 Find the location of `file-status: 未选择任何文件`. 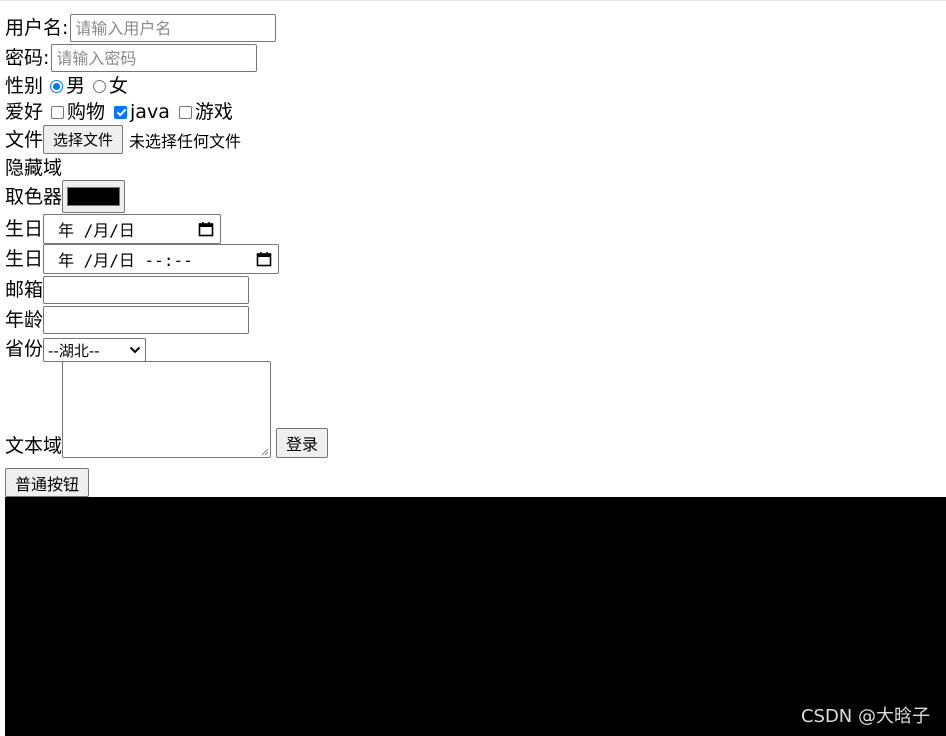

file-status: 未选择任何文件 is located at coordinates (185, 141).